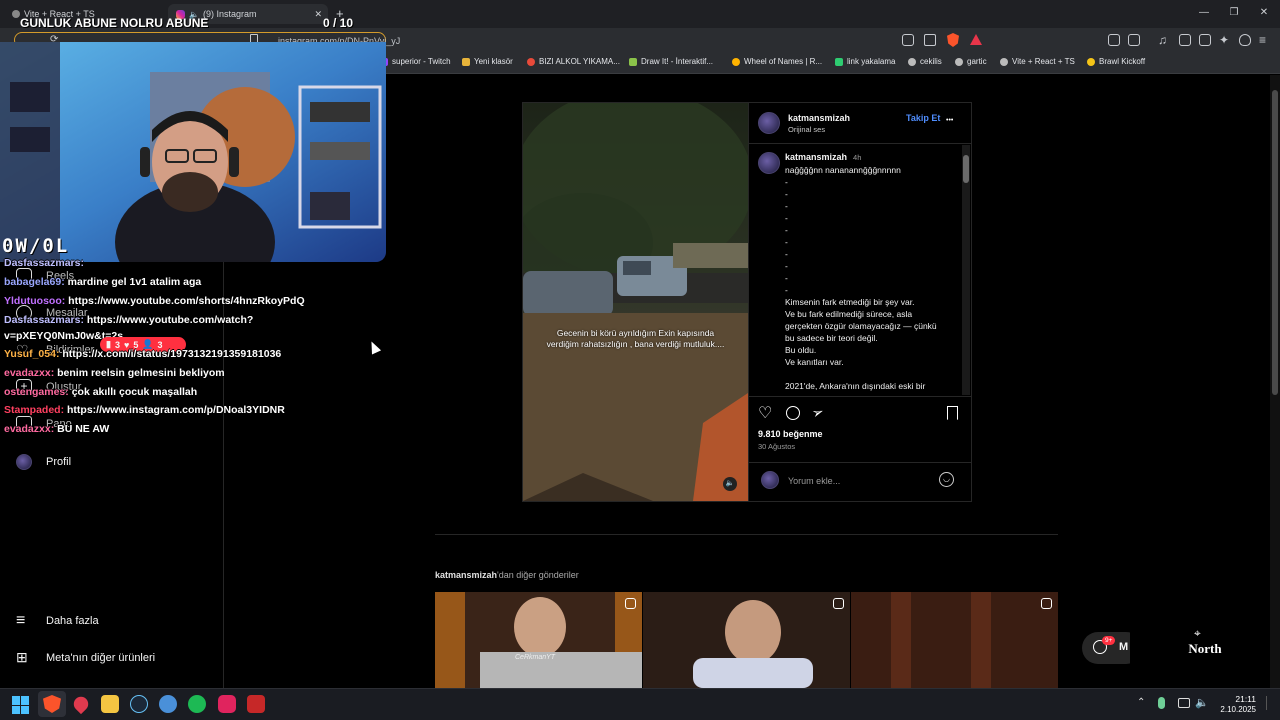  I want to click on share-icon, so click(930, 40).